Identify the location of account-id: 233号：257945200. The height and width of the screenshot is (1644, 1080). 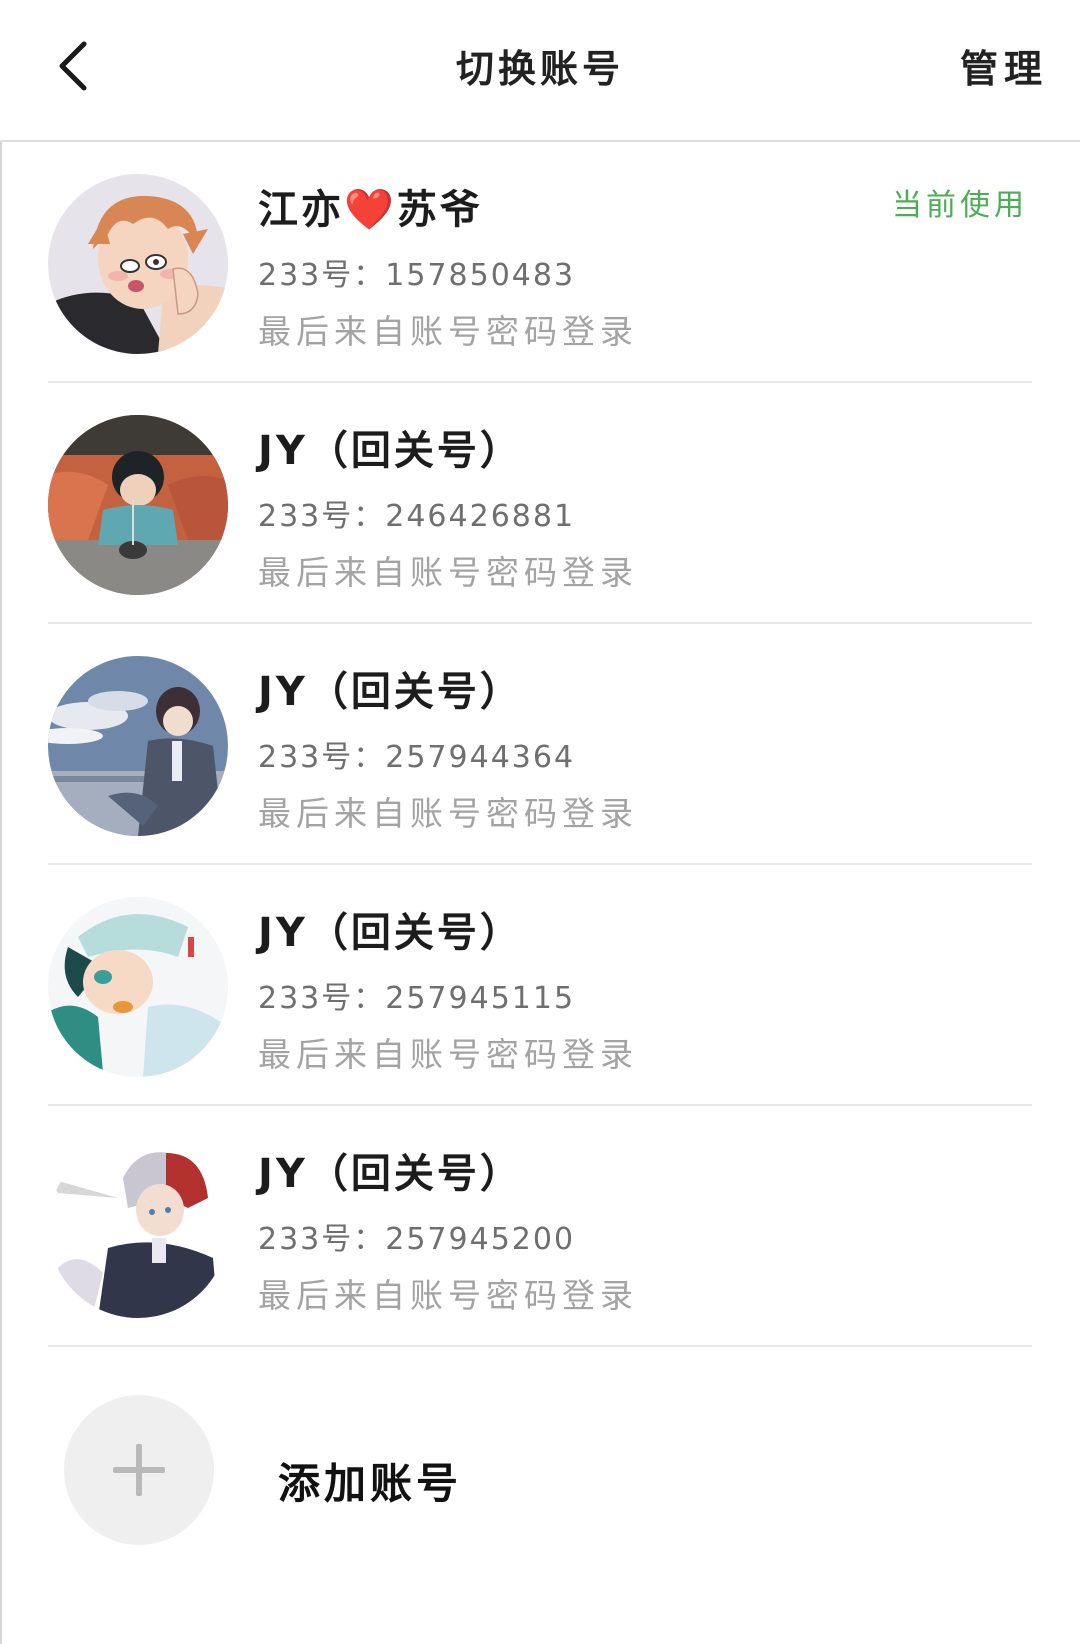
(417, 1239).